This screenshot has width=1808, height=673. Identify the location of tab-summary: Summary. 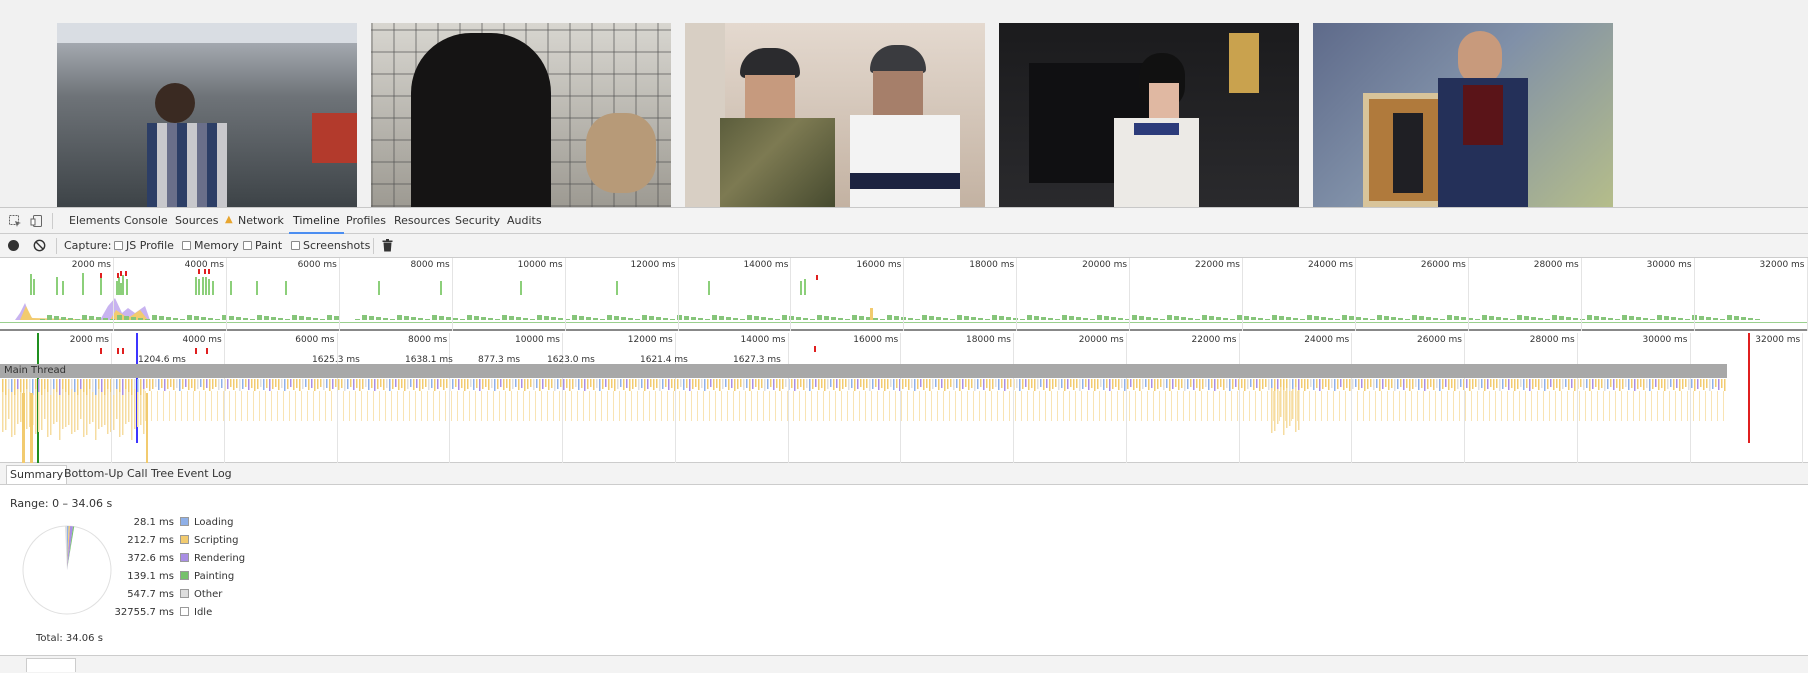
(37, 474).